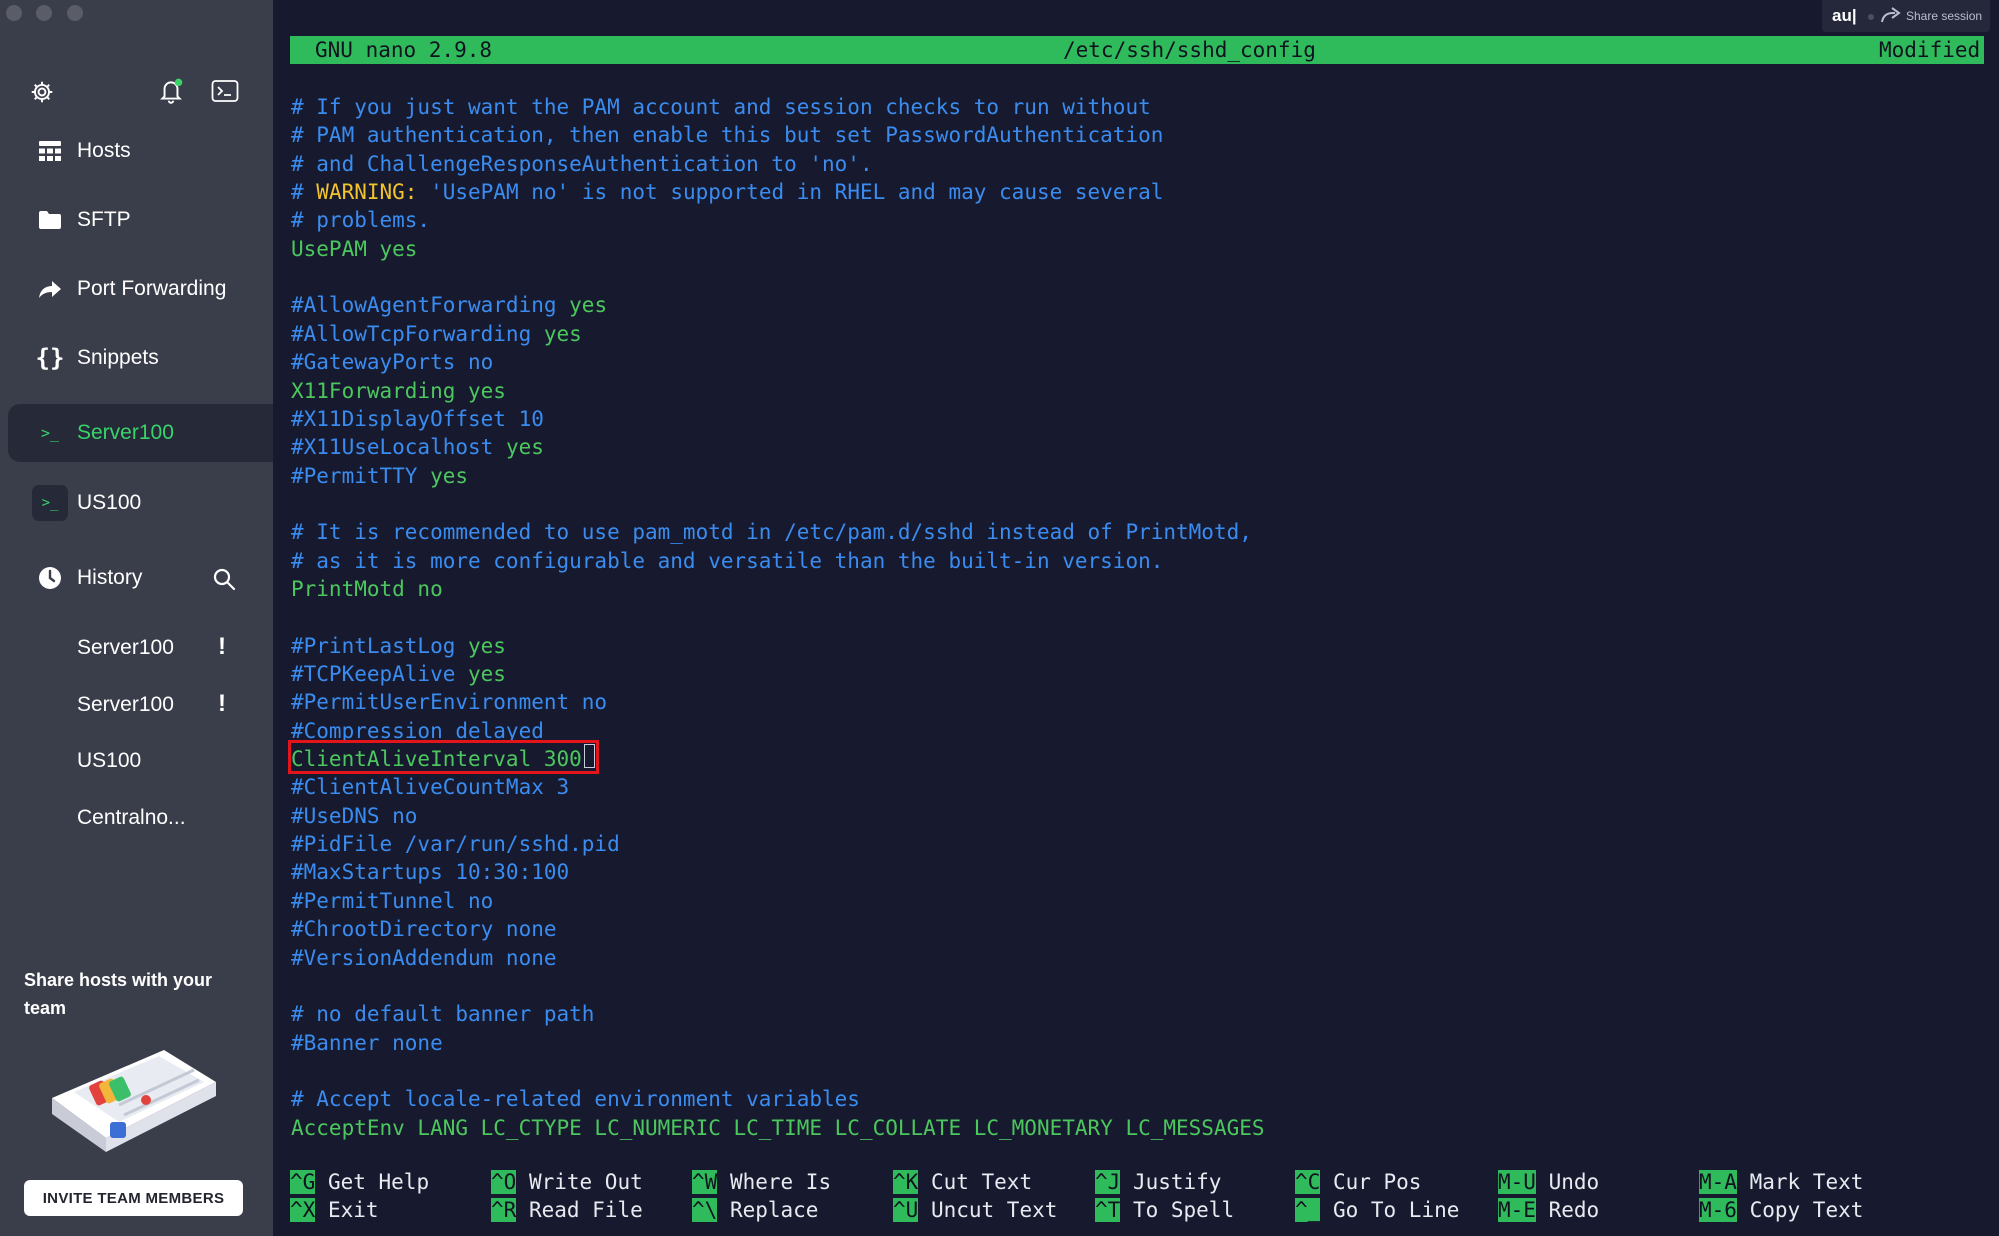  What do you see at coordinates (140, 220) in the screenshot?
I see `sidebar-item-sftp: SFTP` at bounding box center [140, 220].